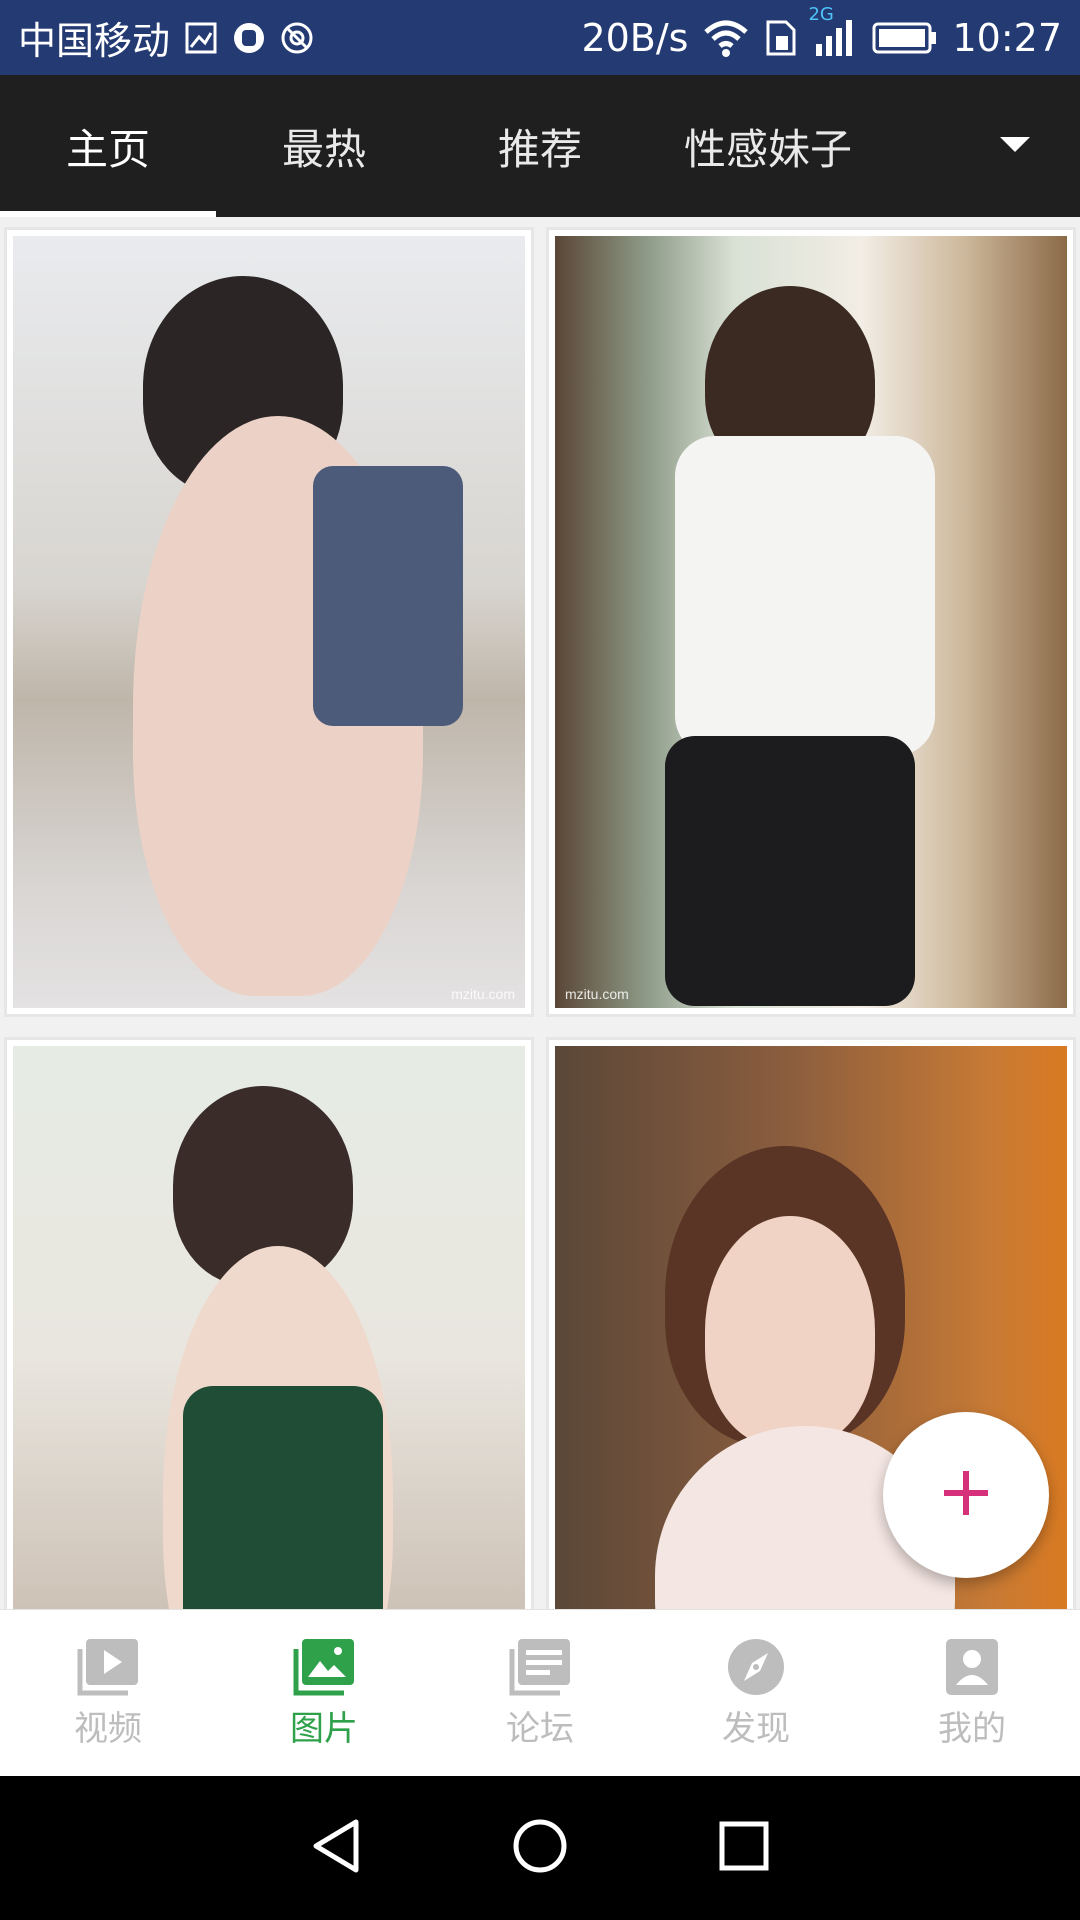  I want to click on nav-label: 论坛, so click(540, 1728).